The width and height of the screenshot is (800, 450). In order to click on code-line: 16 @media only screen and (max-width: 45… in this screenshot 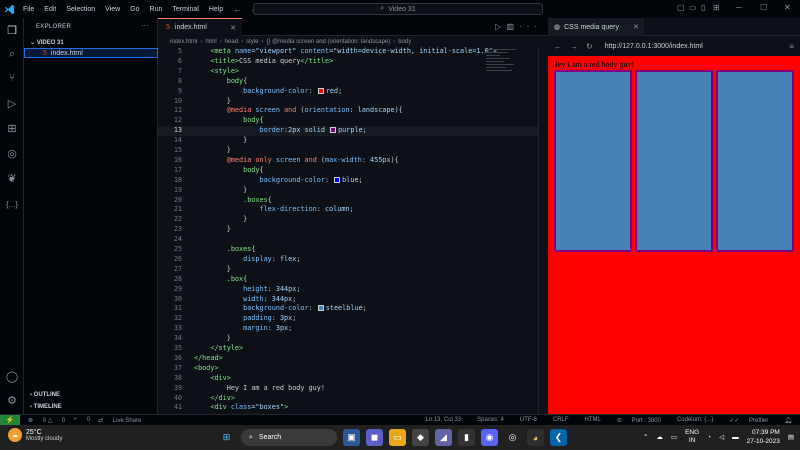, I will do `click(286, 159)`.